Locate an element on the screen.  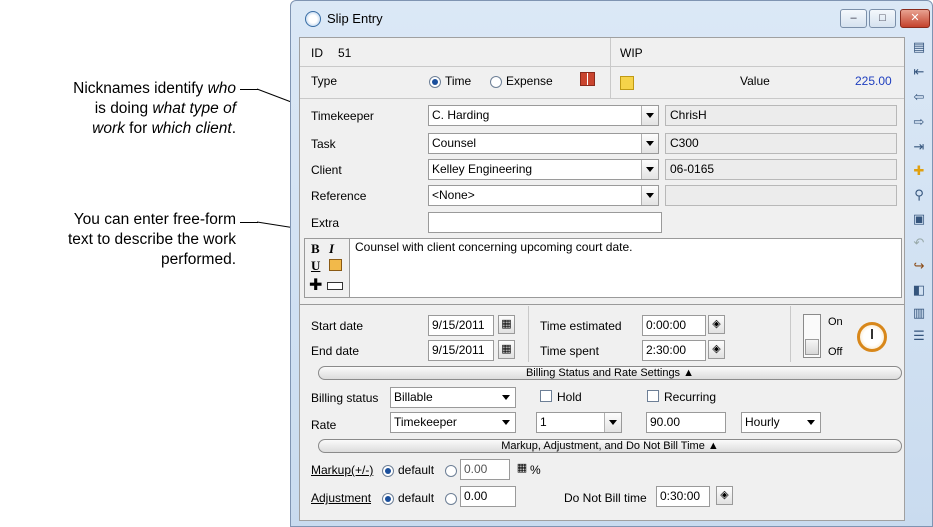
highlight-icon is located at coordinates (335, 265).